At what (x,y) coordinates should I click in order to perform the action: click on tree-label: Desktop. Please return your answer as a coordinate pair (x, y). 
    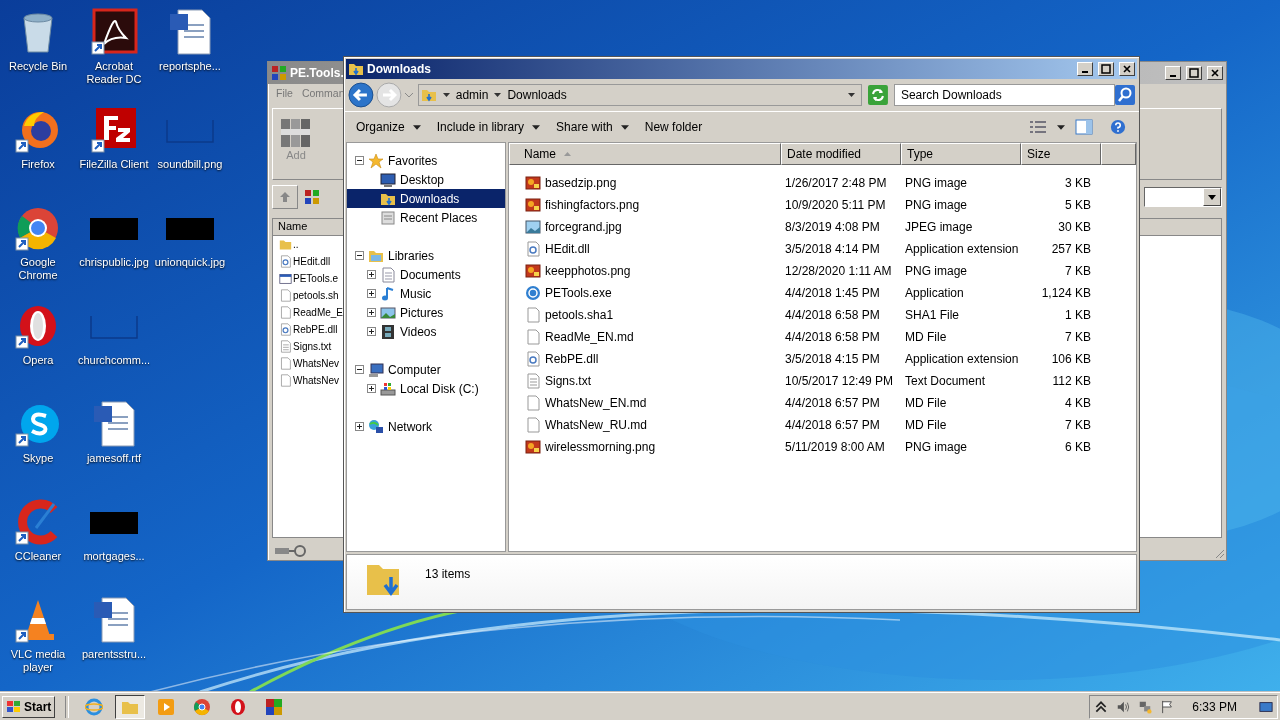
    Looking at the image, I should click on (422, 179).